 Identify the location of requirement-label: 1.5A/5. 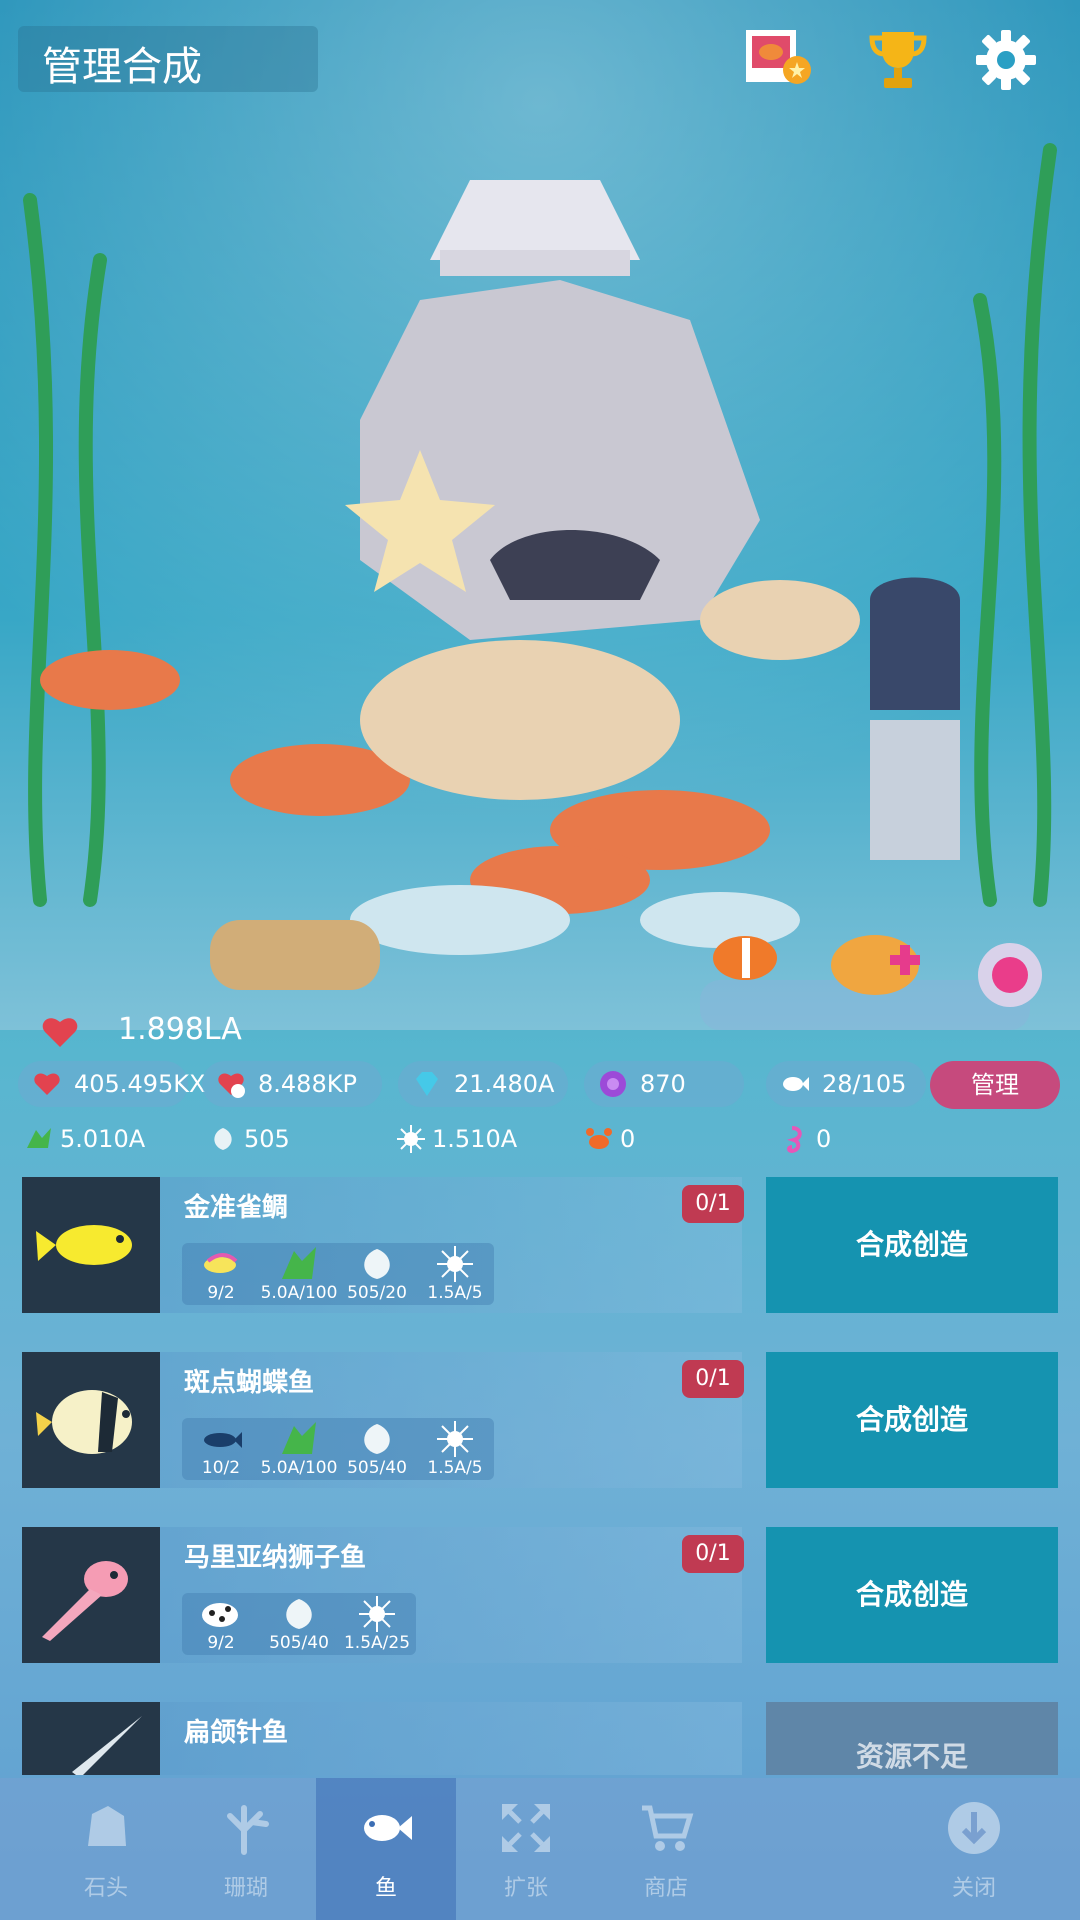
(455, 1293).